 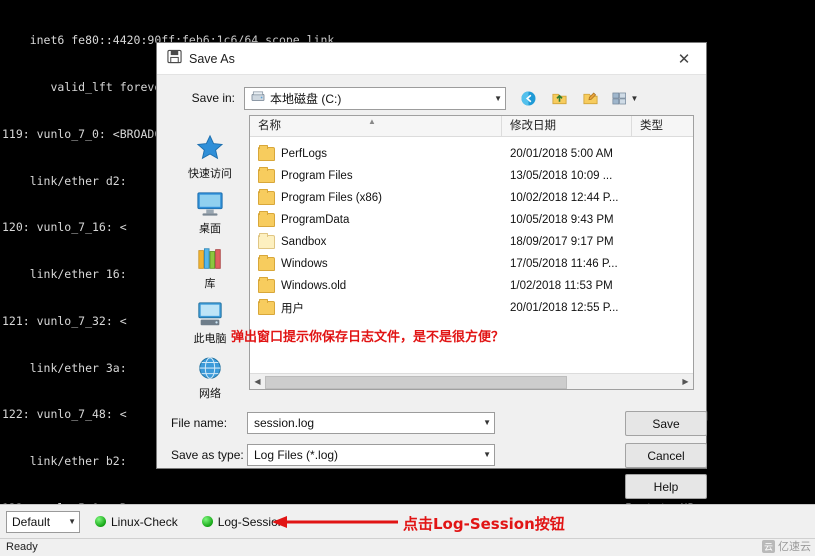 I want to click on file-name: Windows.old, so click(x=314, y=286).